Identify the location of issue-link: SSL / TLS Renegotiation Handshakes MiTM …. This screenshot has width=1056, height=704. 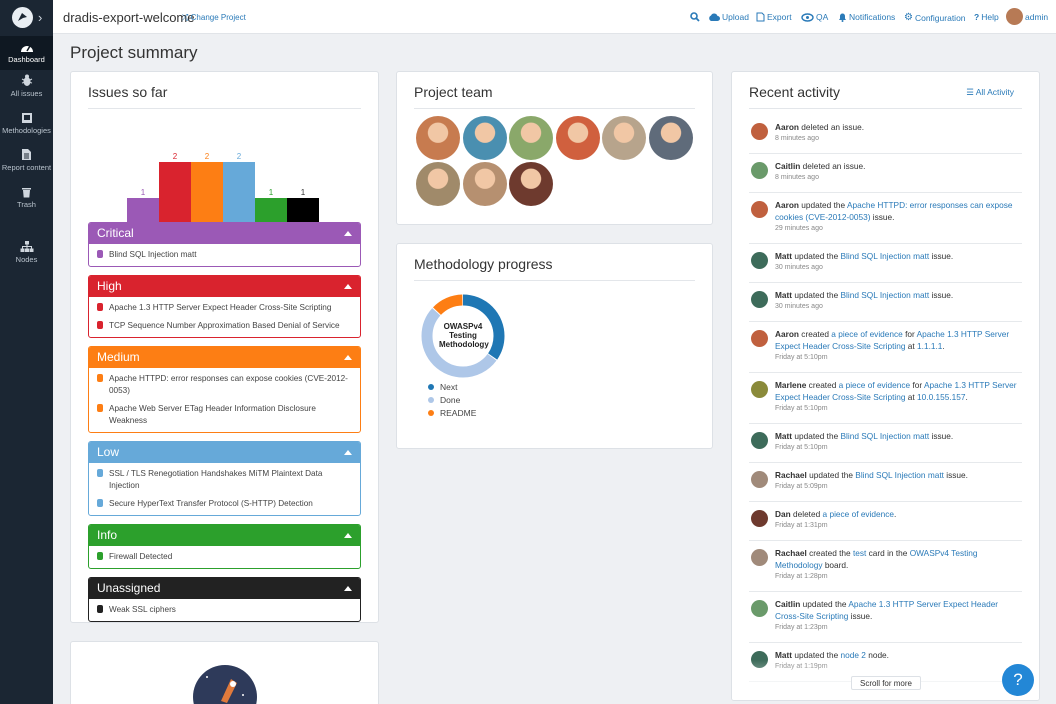
(224, 480).